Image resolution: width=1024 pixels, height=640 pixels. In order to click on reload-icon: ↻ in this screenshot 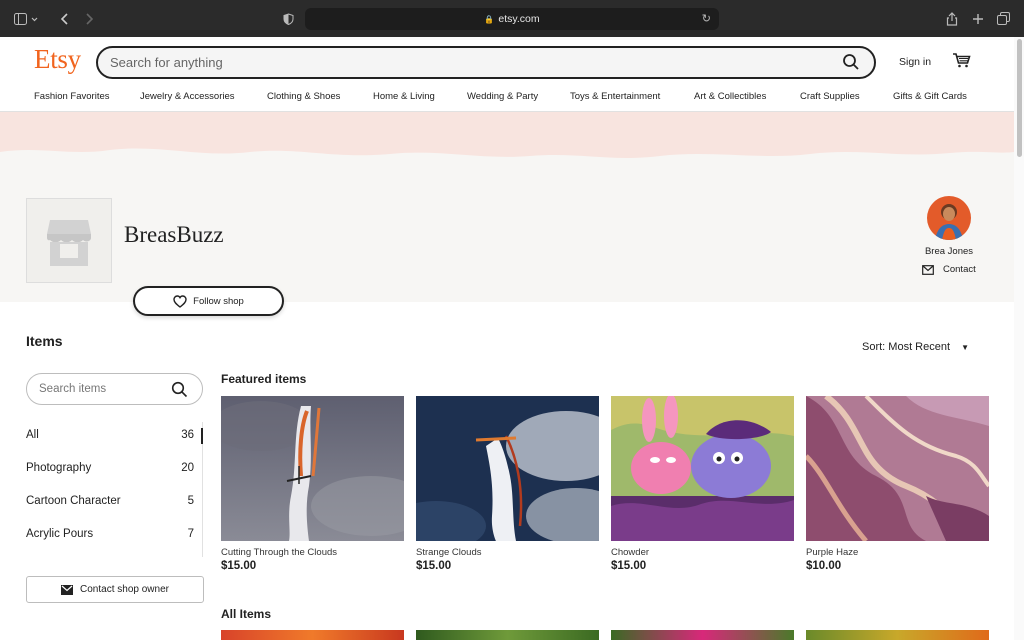, I will do `click(706, 18)`.